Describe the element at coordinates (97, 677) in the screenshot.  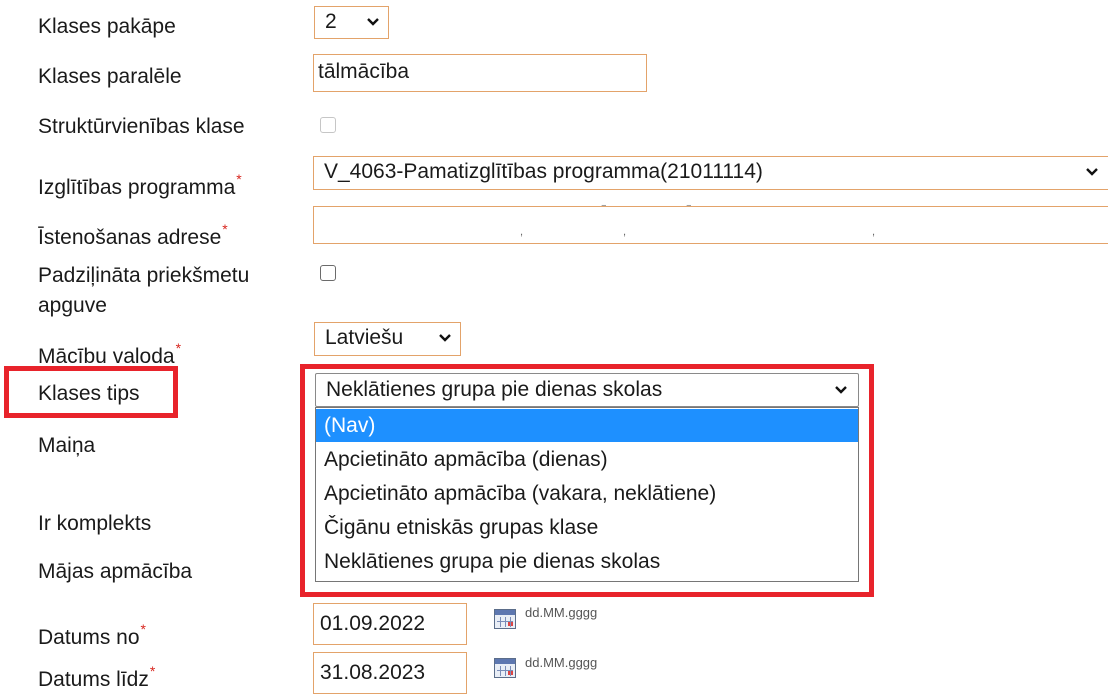
I see `label-datums-lidz: Datums līdz*` at that location.